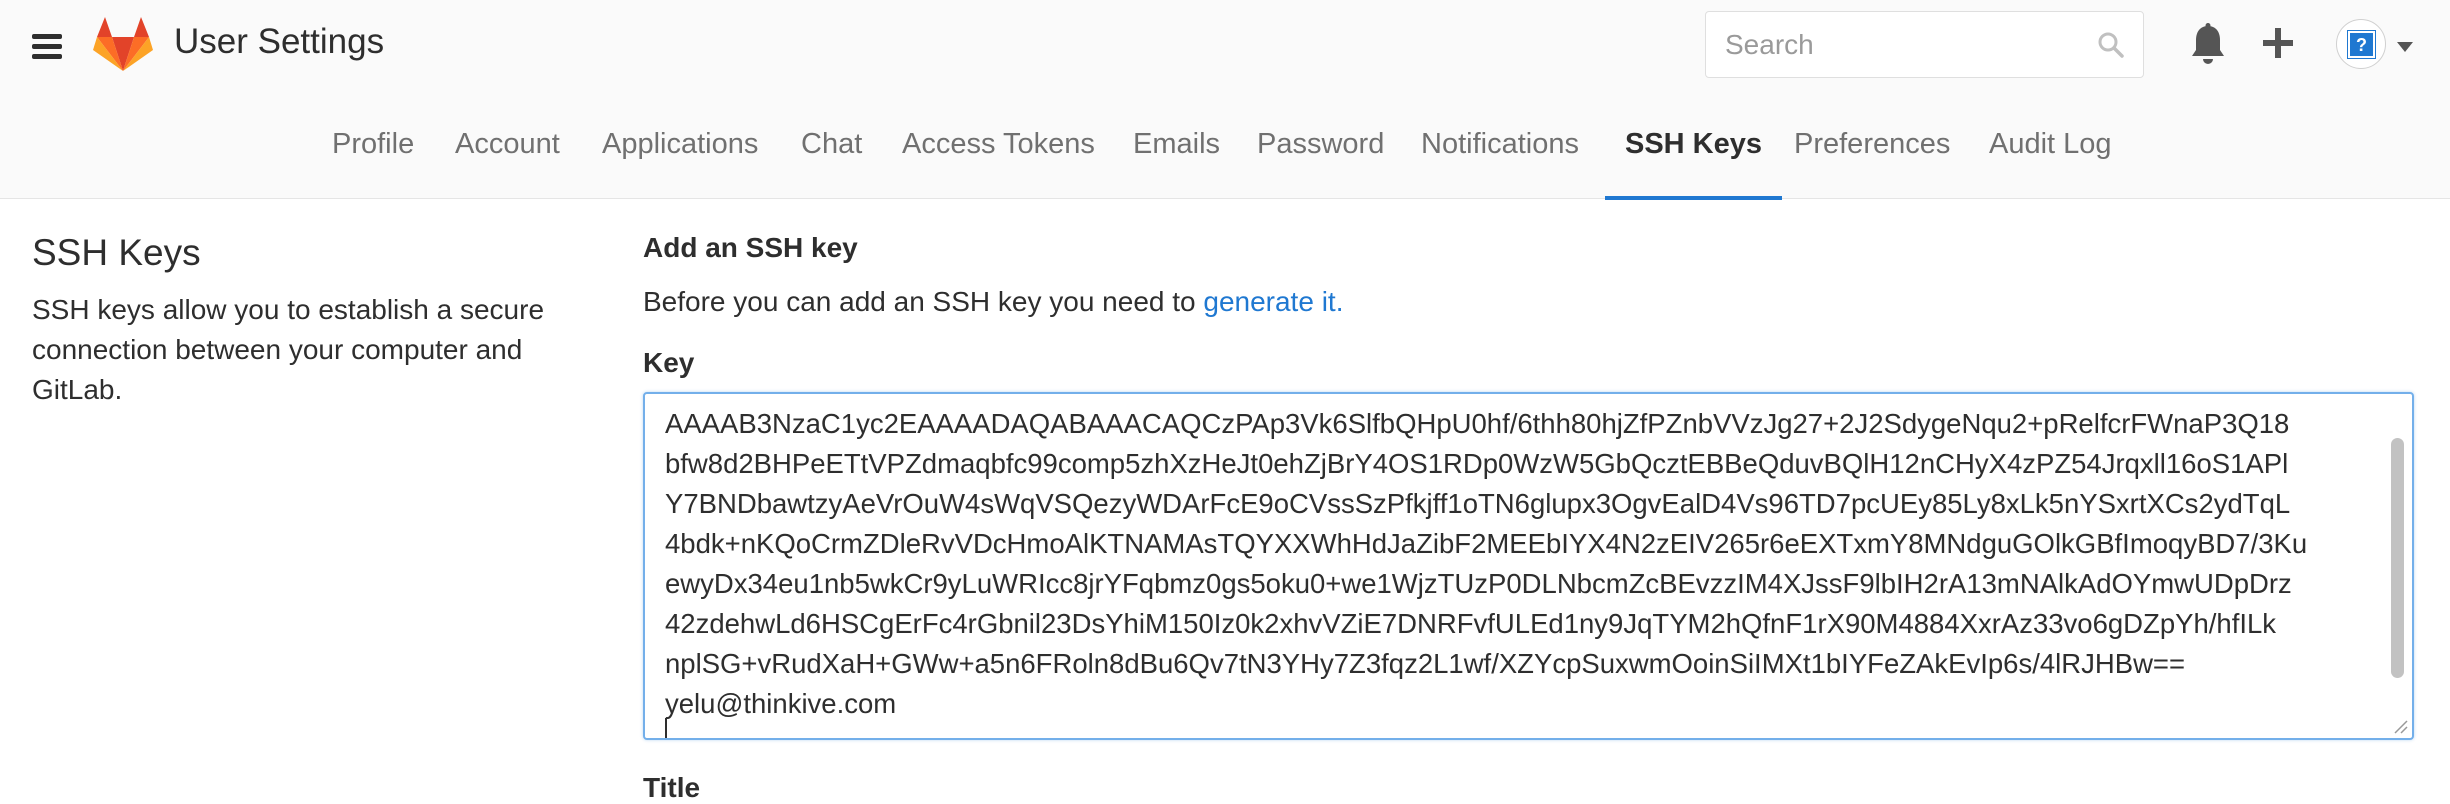 The image size is (2450, 804). I want to click on hamburger-menu-icon, so click(47, 46).